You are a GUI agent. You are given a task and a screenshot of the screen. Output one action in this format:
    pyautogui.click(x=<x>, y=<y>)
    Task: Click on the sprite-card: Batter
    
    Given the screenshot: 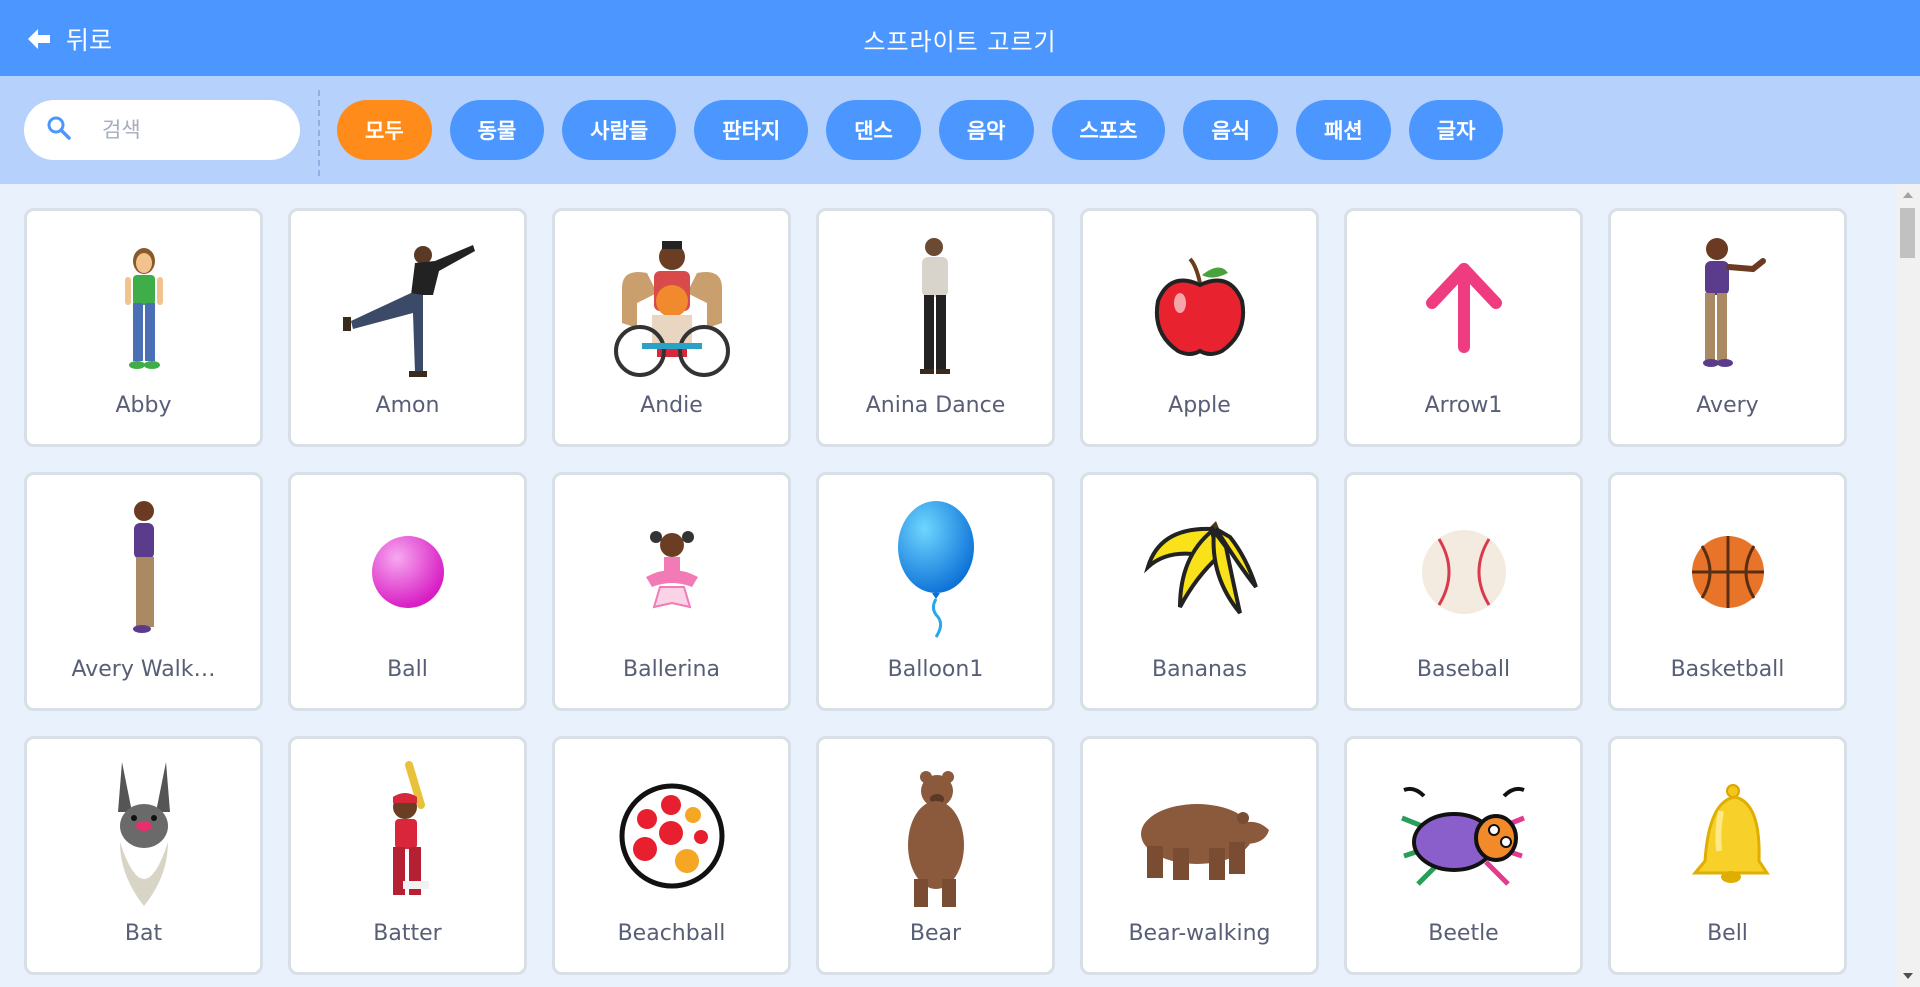 What is the action you would take?
    pyautogui.click(x=407, y=855)
    